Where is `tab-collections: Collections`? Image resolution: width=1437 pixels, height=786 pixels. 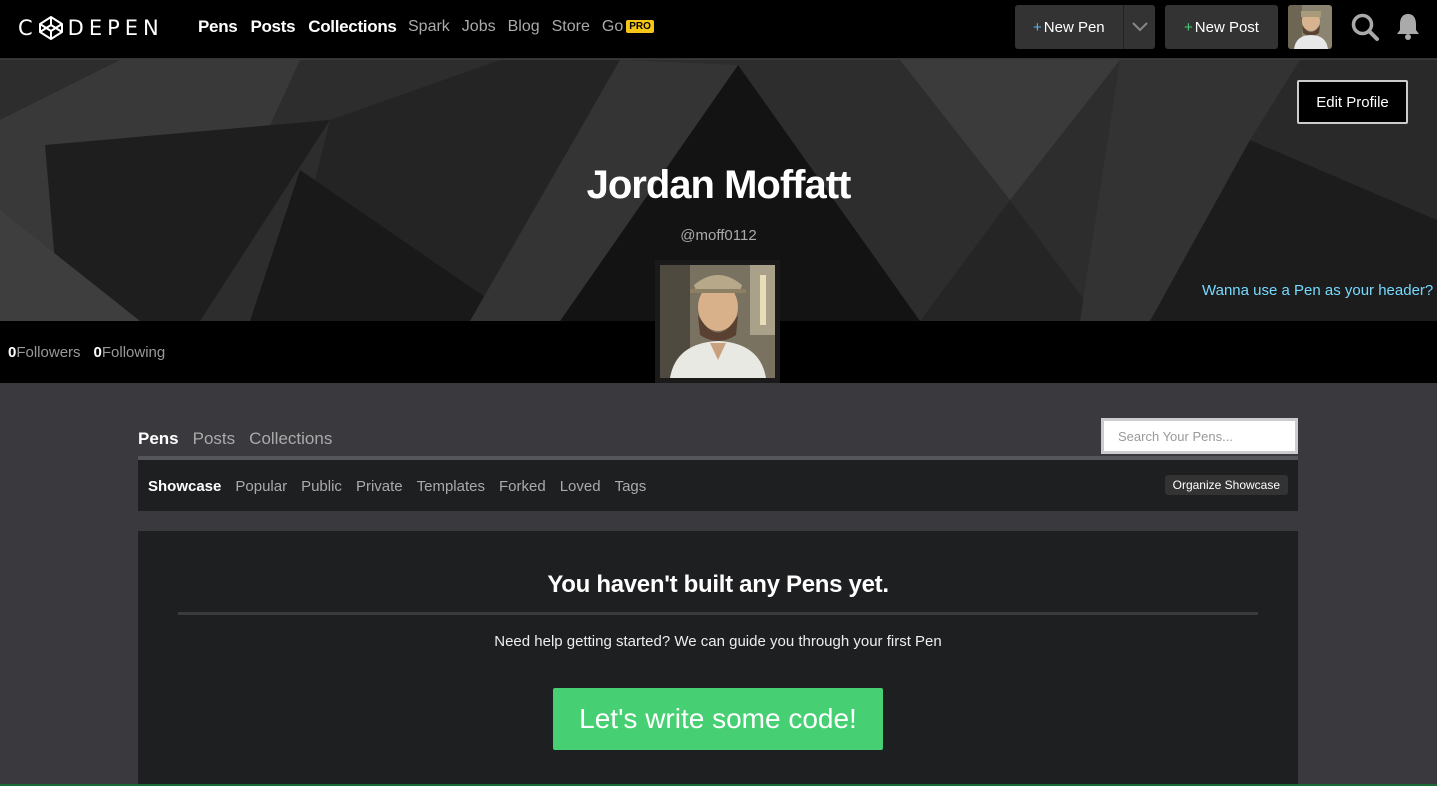
tab-collections: Collections is located at coordinates (290, 439).